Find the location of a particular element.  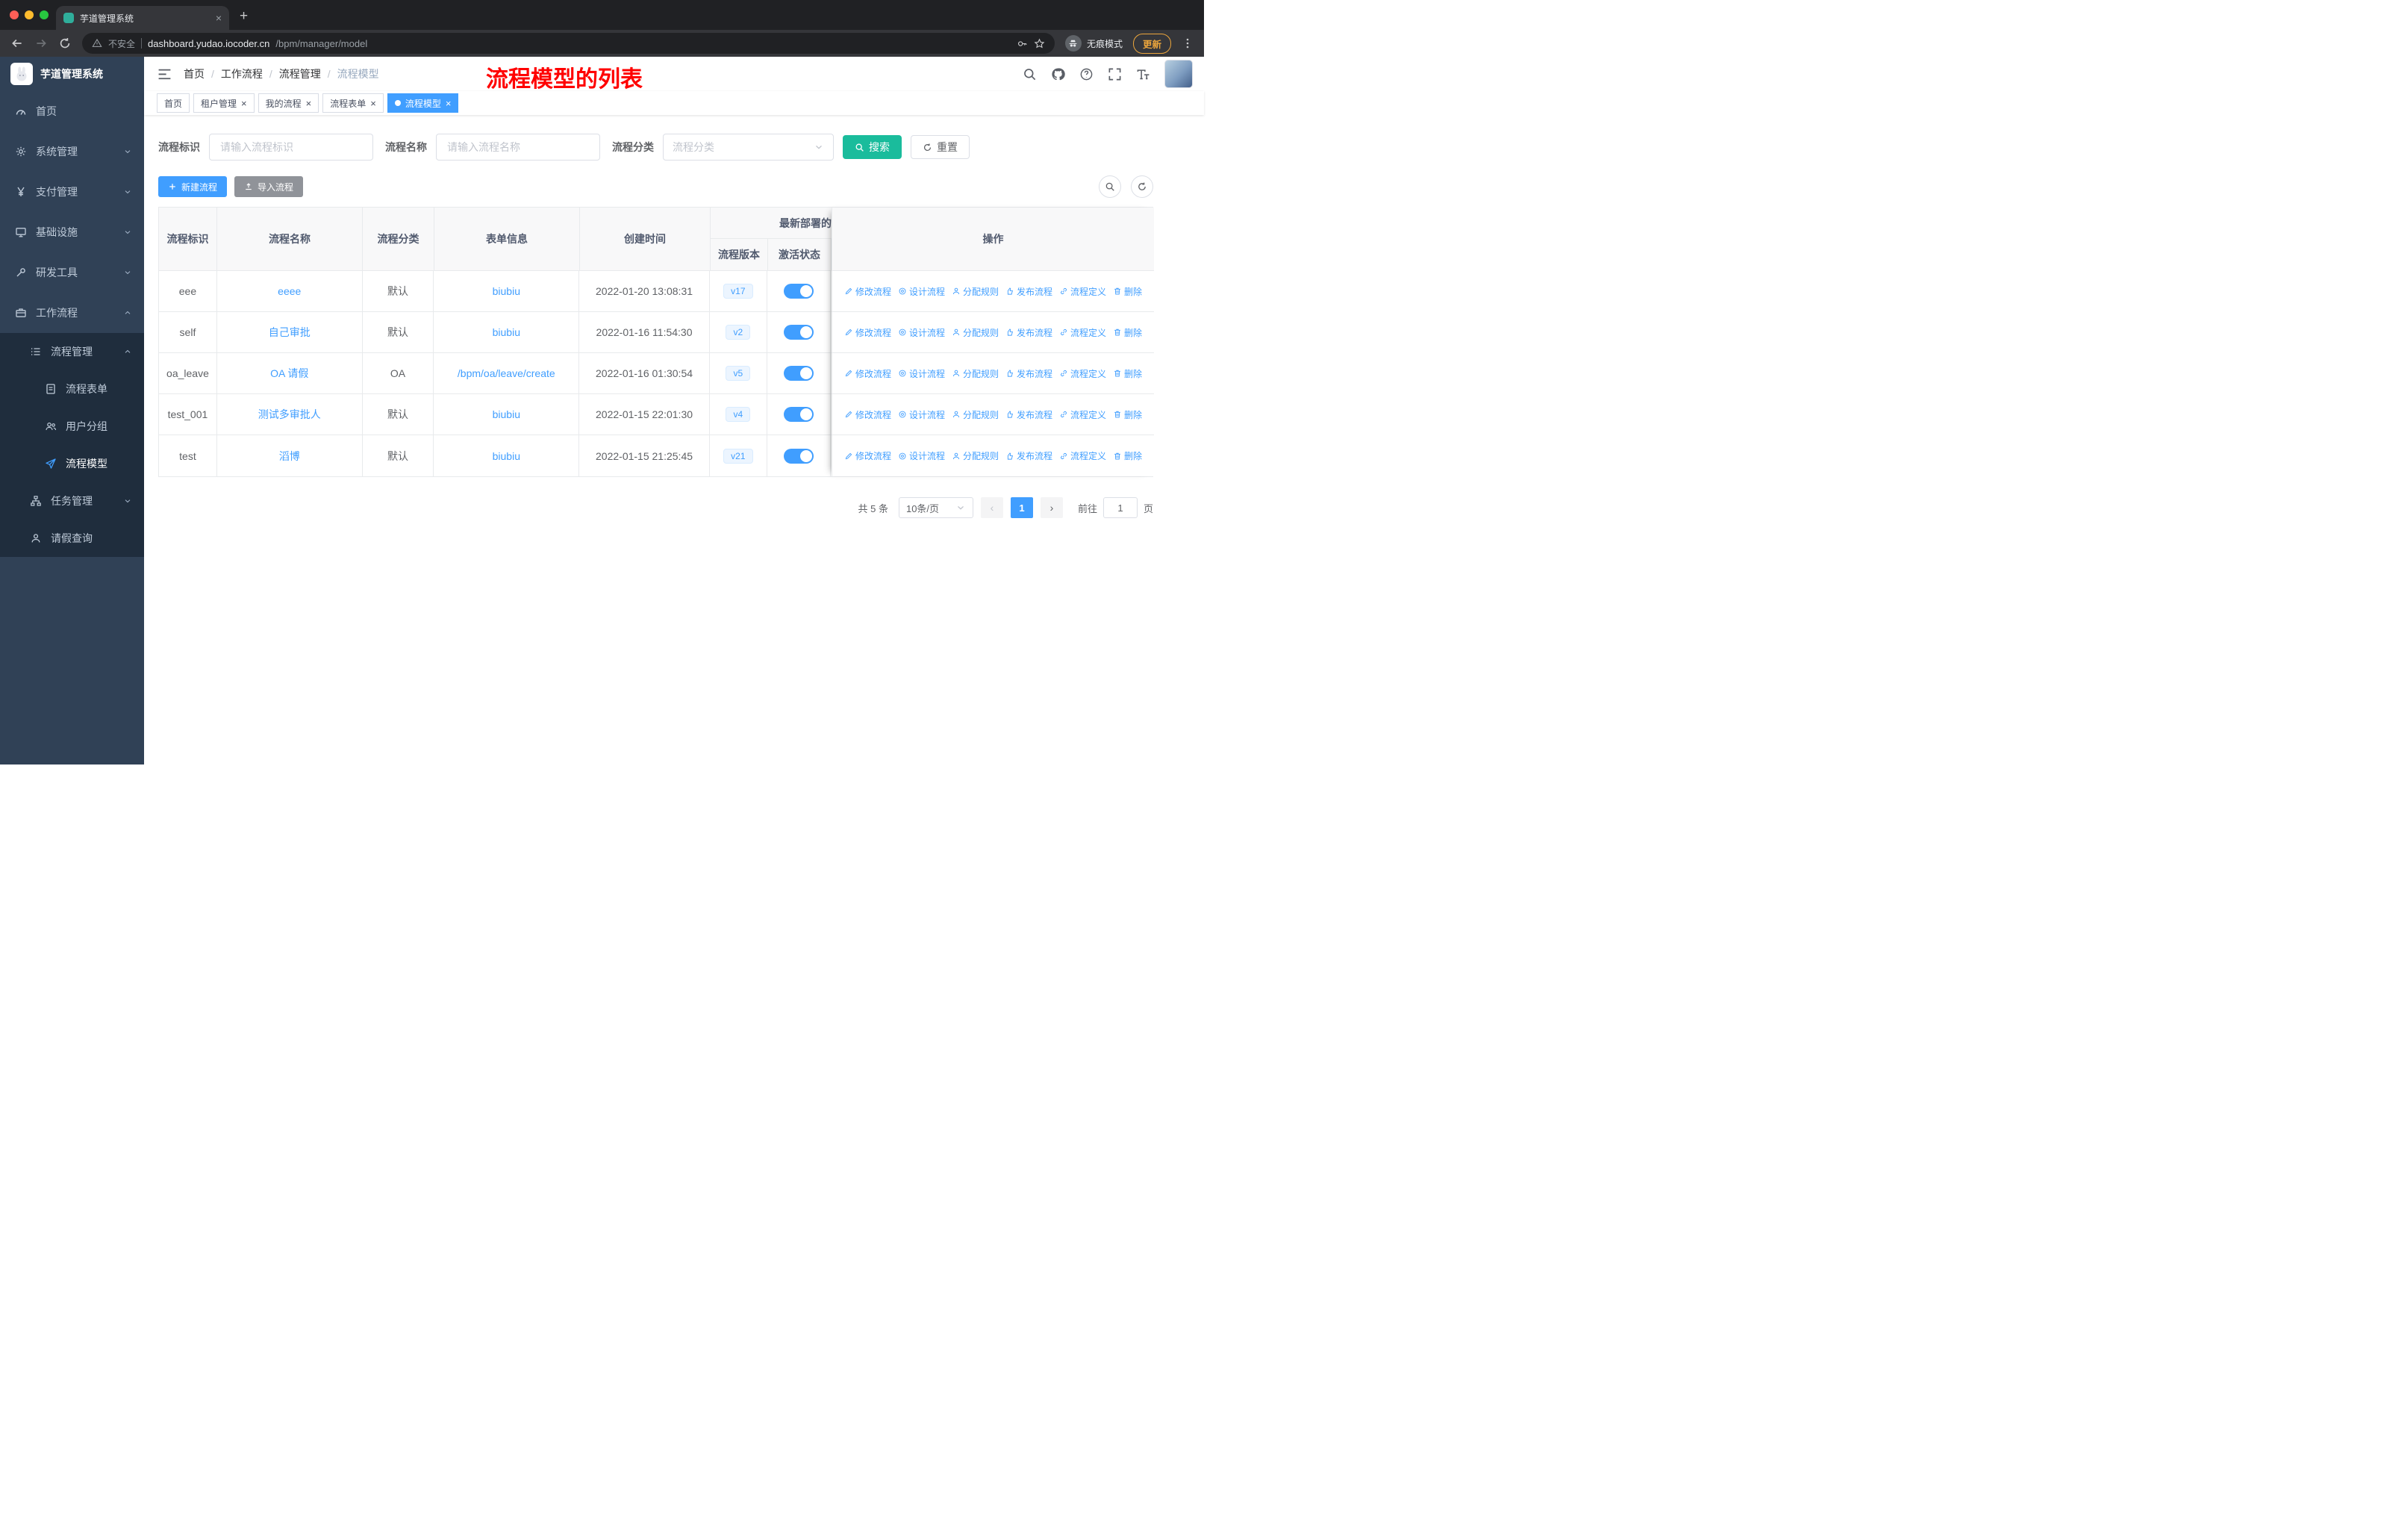

tab-close-icon: × is located at coordinates (219, 18).